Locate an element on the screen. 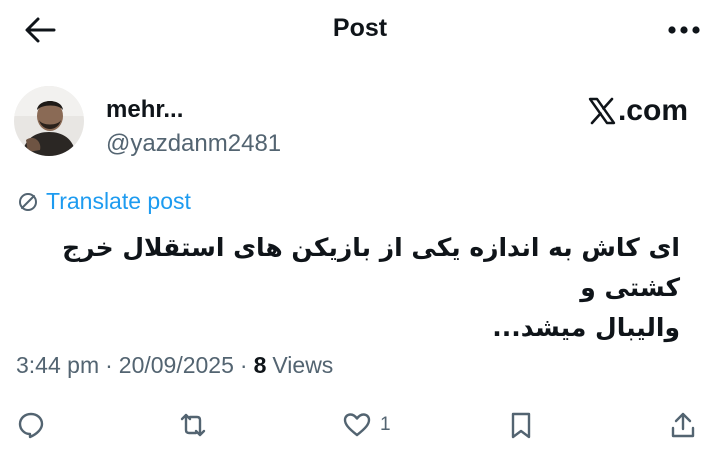 The width and height of the screenshot is (720, 475). x-logo-icon is located at coordinates (602, 111).